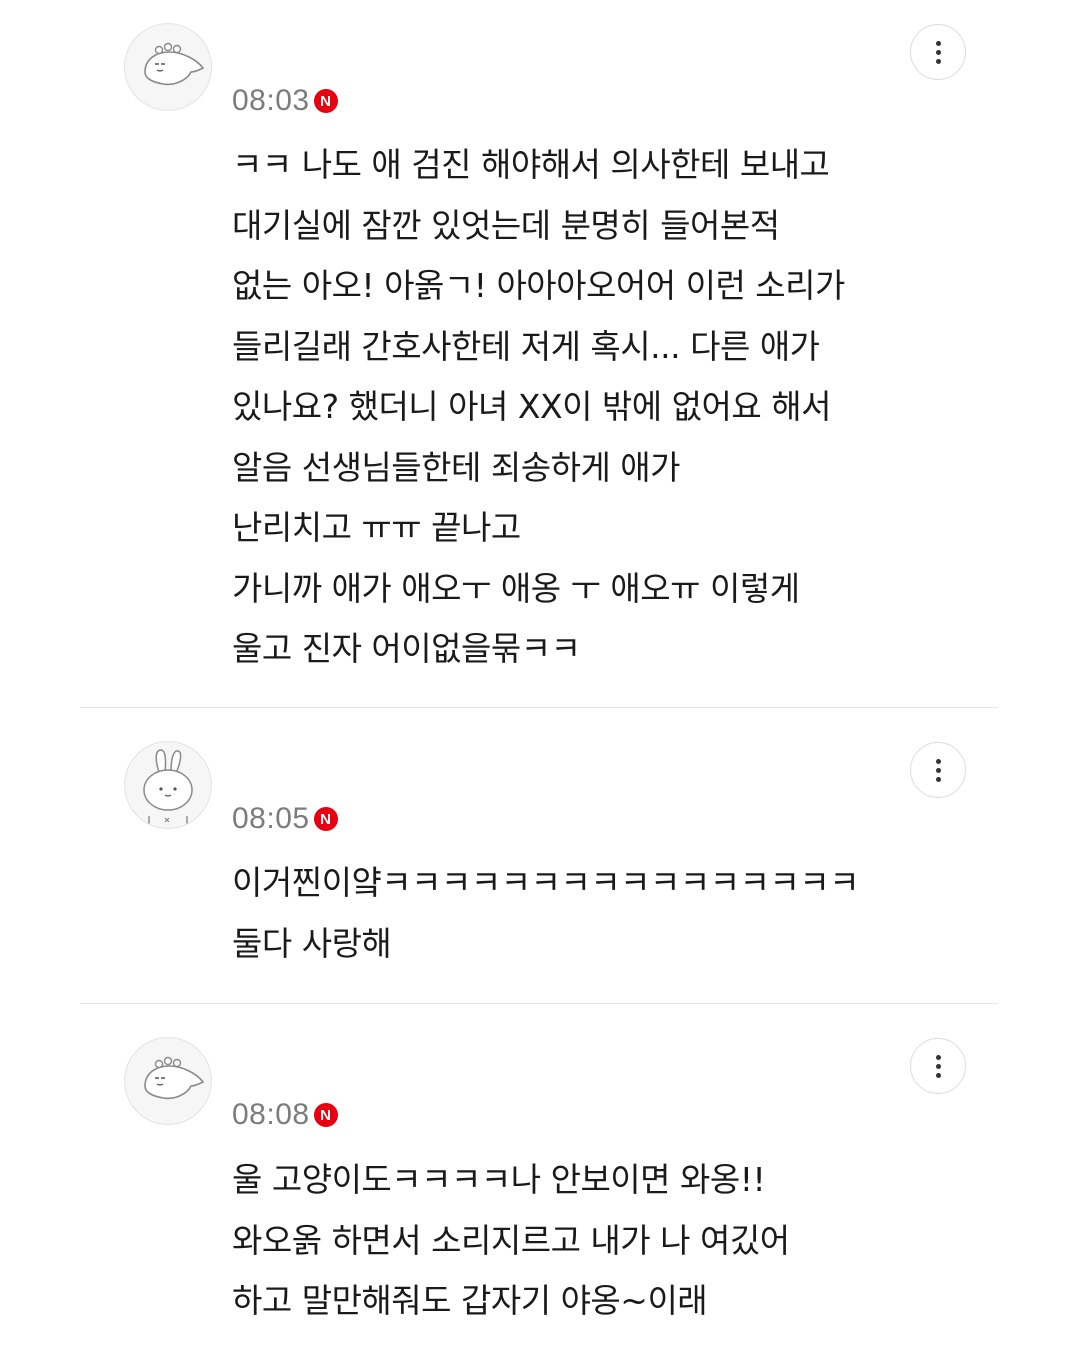  Describe the element at coordinates (546, 913) in the screenshot. I see `comment-text: 이거찐이얔ㅋㅋㅋㅋㅋㅋㅋㅋㅋㅋㅋㅋㅋㅋㅋㅋ 둘다 사랑해` at that location.